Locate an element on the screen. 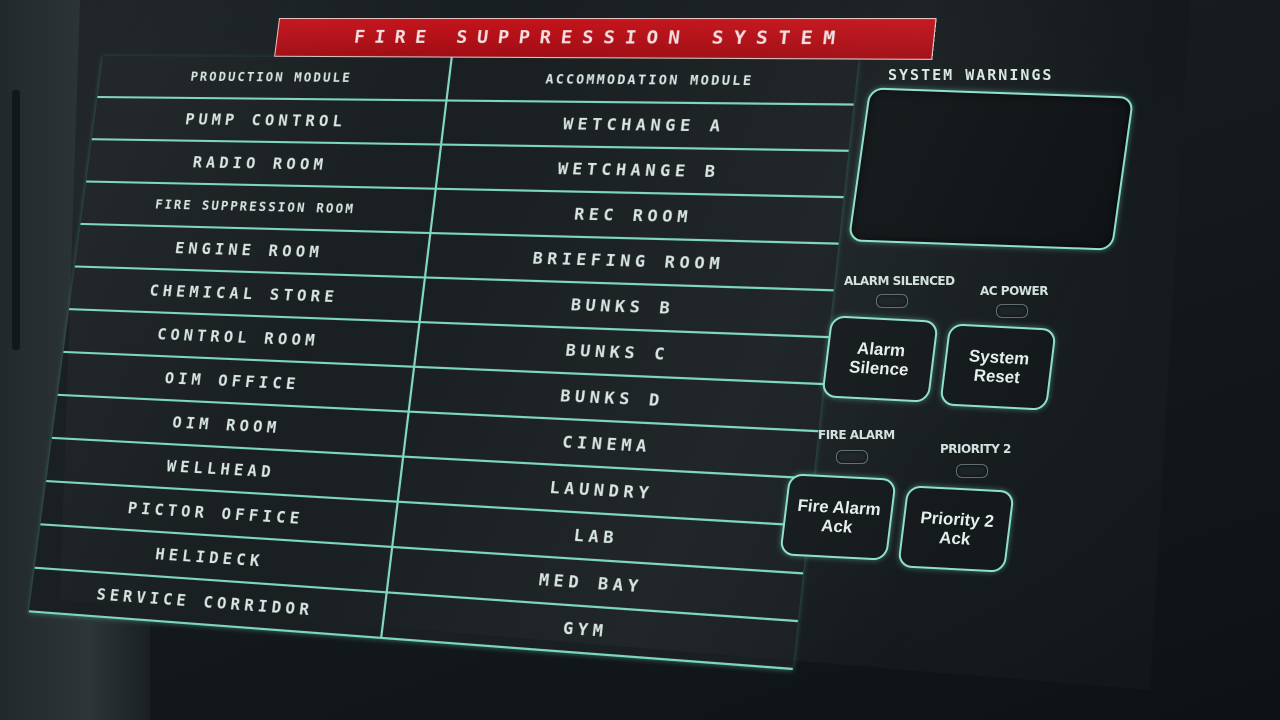  panel-title: FIRE SUPPRESSION SYSTEM is located at coordinates (605, 39).